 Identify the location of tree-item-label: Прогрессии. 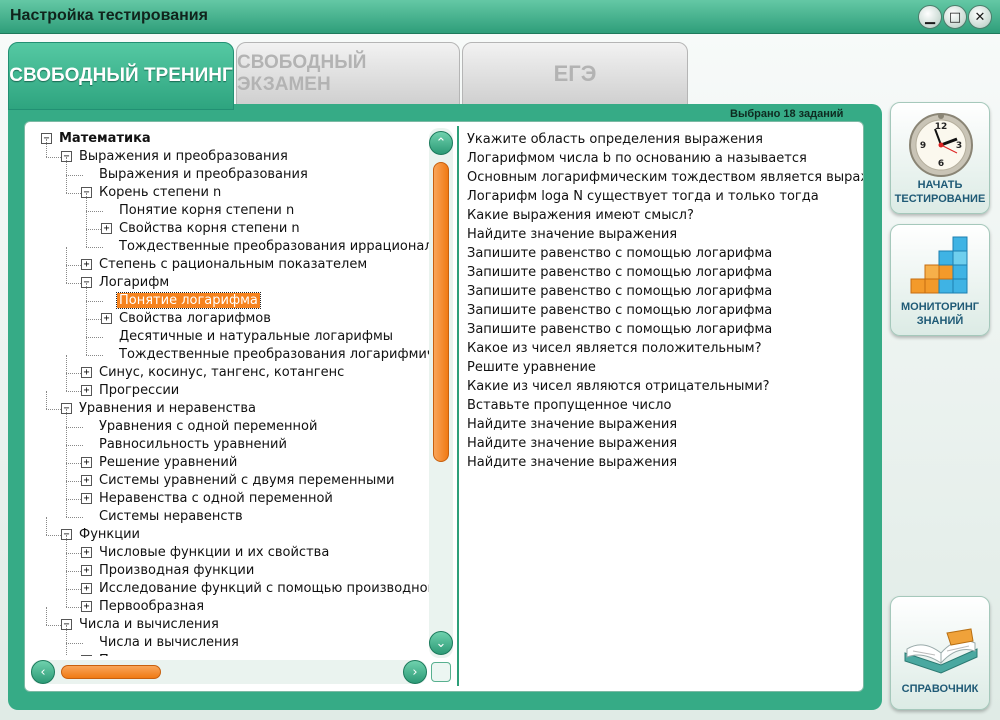
(139, 390).